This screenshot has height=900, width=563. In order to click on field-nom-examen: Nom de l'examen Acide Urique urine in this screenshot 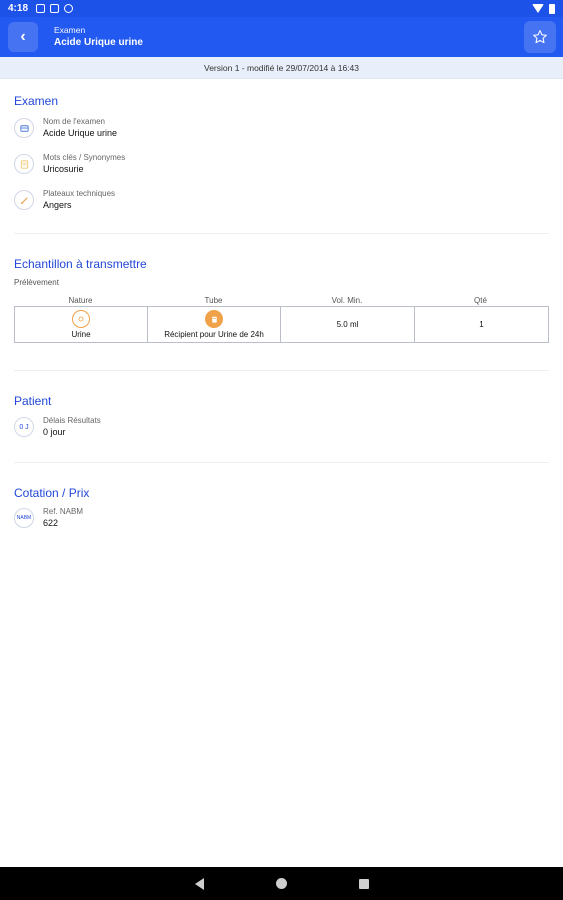, I will do `click(65, 128)`.